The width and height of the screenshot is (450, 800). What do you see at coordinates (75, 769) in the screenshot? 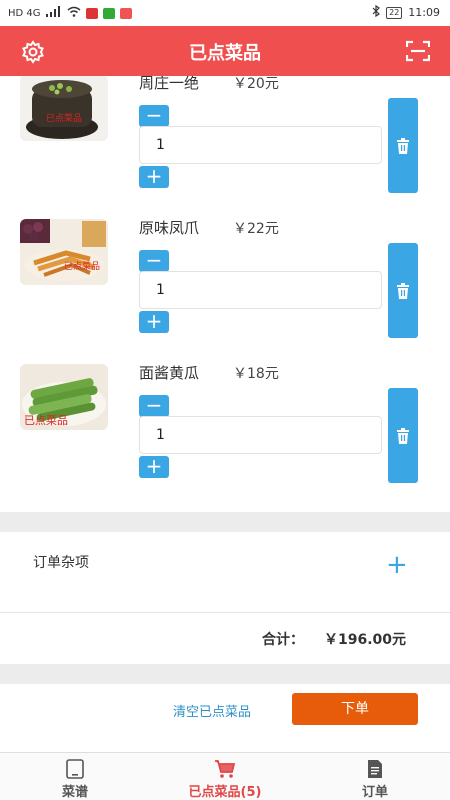
I see `tablet-icon` at bounding box center [75, 769].